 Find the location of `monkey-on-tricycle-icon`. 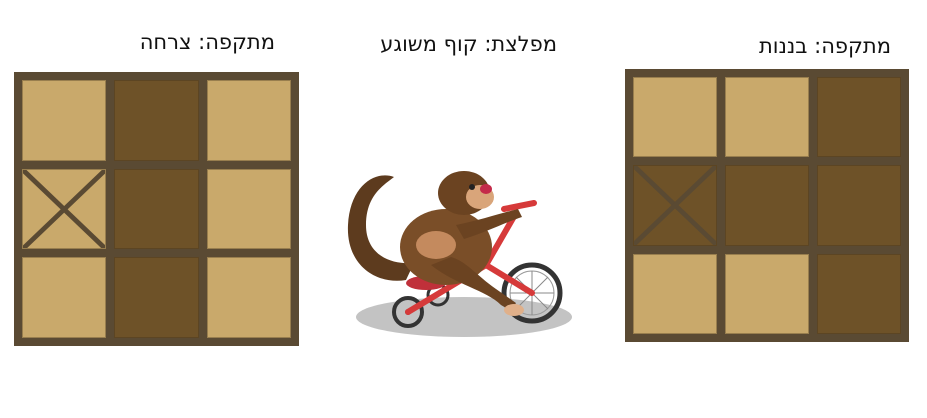

monkey-on-tricycle-icon is located at coordinates (459, 254).